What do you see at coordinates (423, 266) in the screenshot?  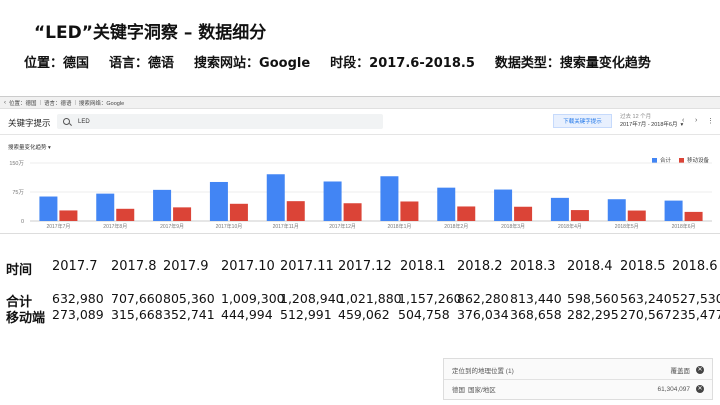 I see `month-cell: 2018.1` at bounding box center [423, 266].